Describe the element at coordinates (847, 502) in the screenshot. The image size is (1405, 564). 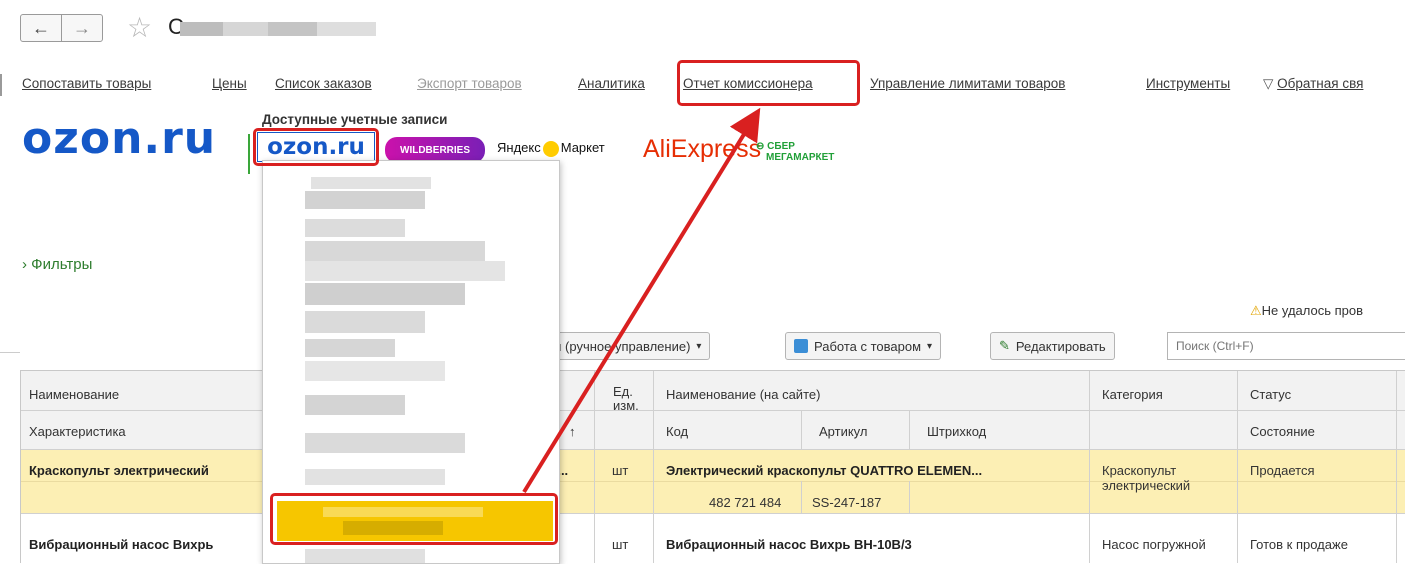
I see `row-article: SS-247-187` at that location.